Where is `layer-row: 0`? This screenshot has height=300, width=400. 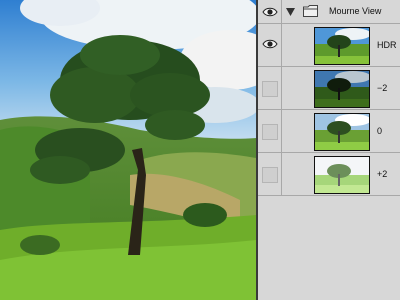 layer-row: 0 is located at coordinates (329, 131).